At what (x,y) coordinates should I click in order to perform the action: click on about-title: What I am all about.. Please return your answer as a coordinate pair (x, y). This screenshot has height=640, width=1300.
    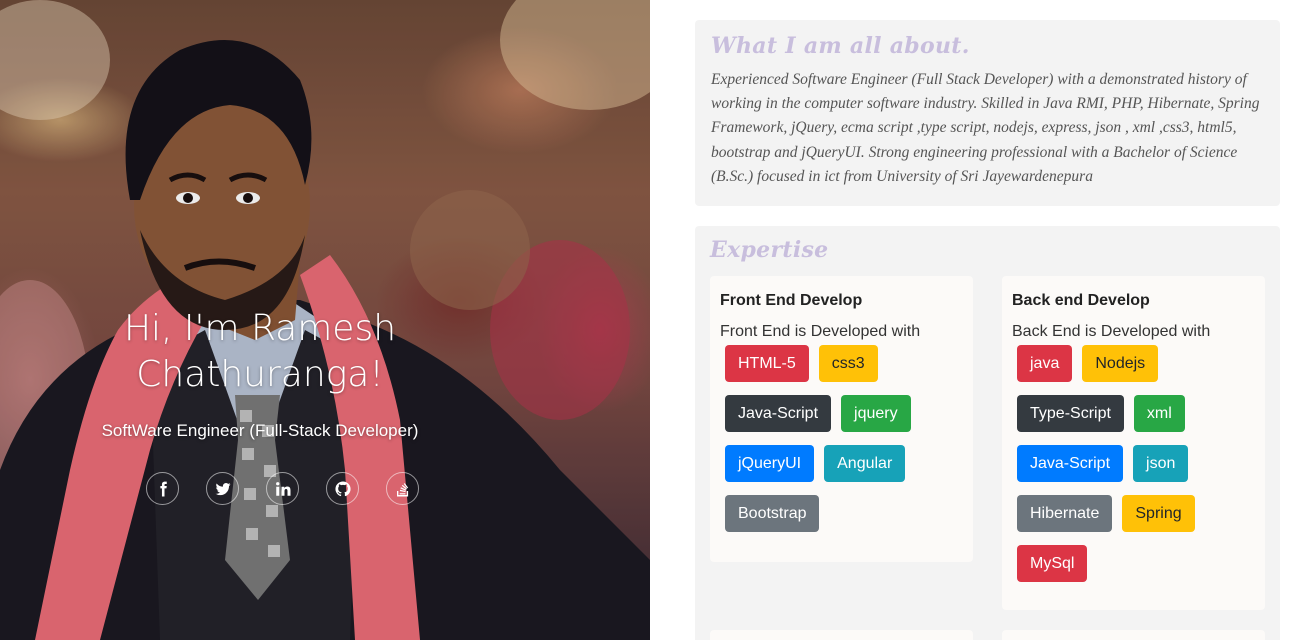
    Looking at the image, I should click on (840, 46).